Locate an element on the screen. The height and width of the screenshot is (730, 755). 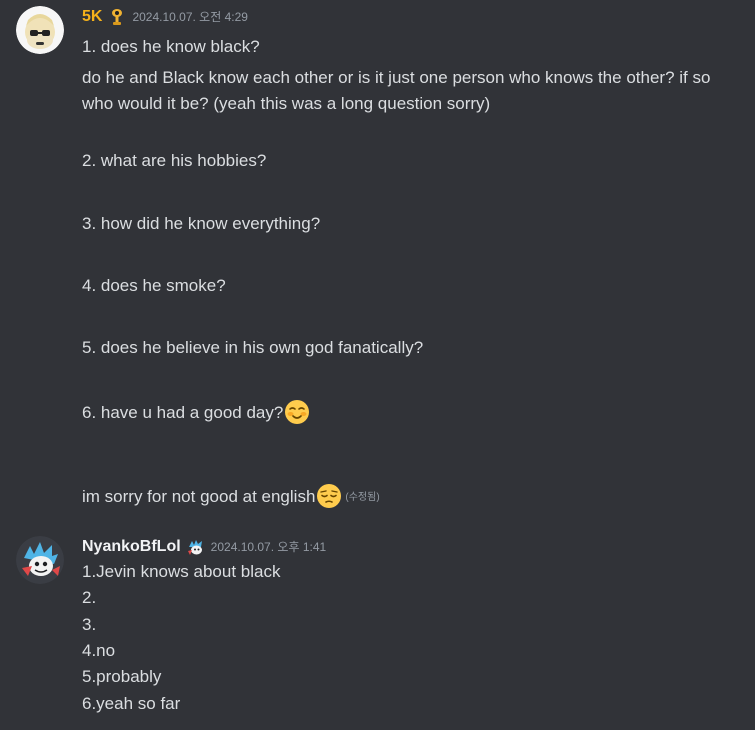
message-line: 2. what are his hobbies? is located at coordinates (174, 160).